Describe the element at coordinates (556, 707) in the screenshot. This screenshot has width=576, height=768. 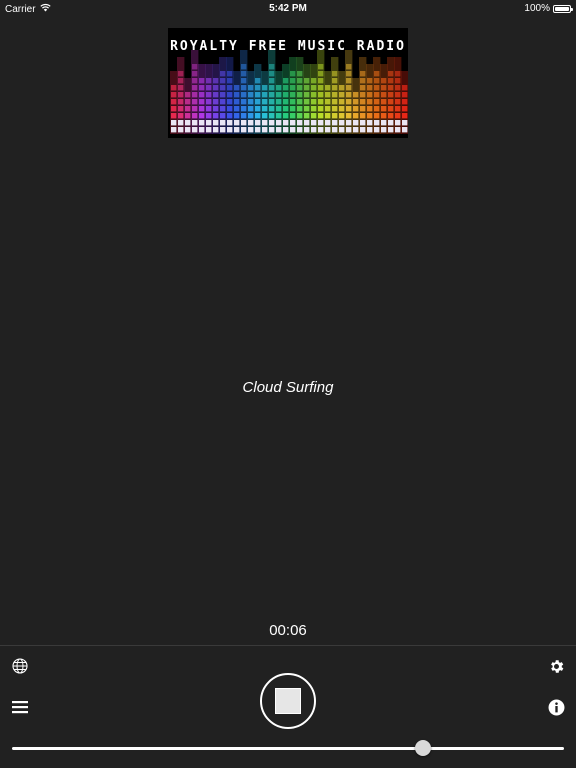
I see `info-icon` at that location.